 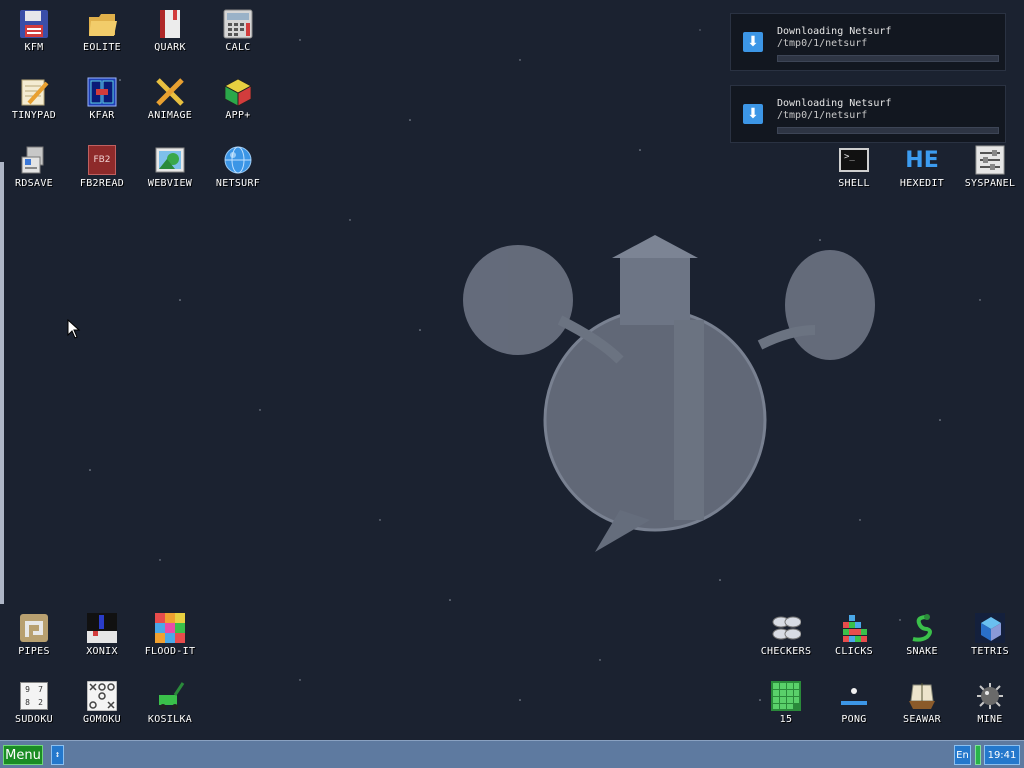 I want to click on sliders-icon, so click(x=990, y=160).